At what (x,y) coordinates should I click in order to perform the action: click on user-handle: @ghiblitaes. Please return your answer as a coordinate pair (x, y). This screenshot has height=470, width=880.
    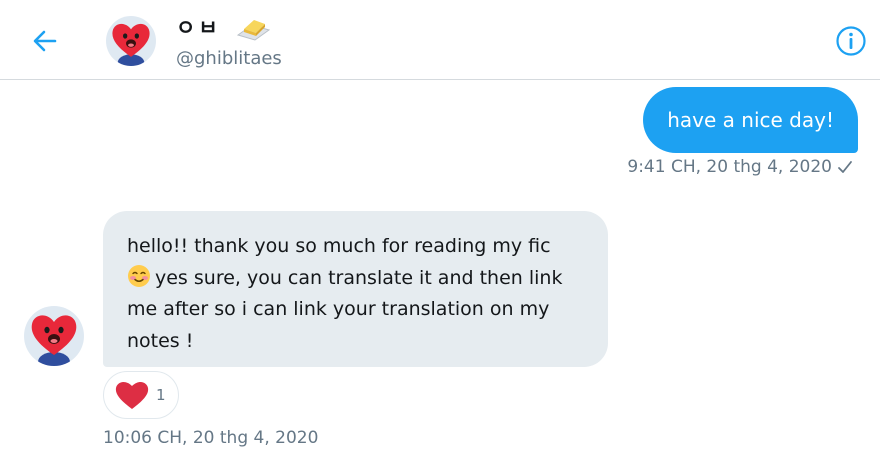
    Looking at the image, I should click on (229, 58).